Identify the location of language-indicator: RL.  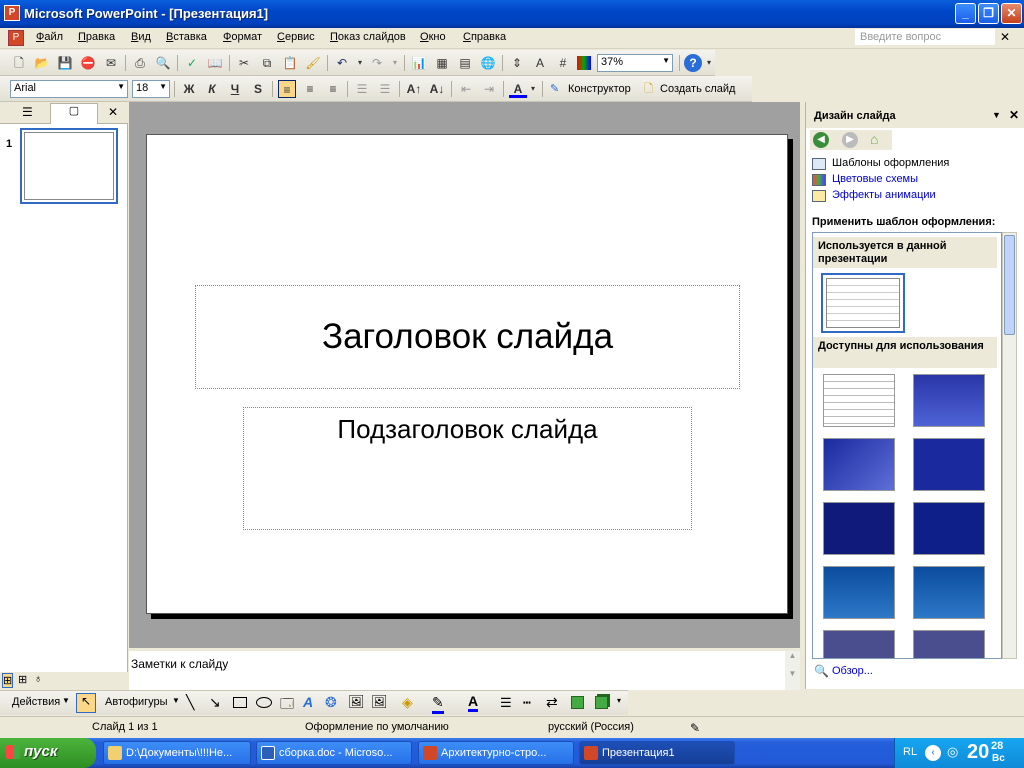
(910, 752).